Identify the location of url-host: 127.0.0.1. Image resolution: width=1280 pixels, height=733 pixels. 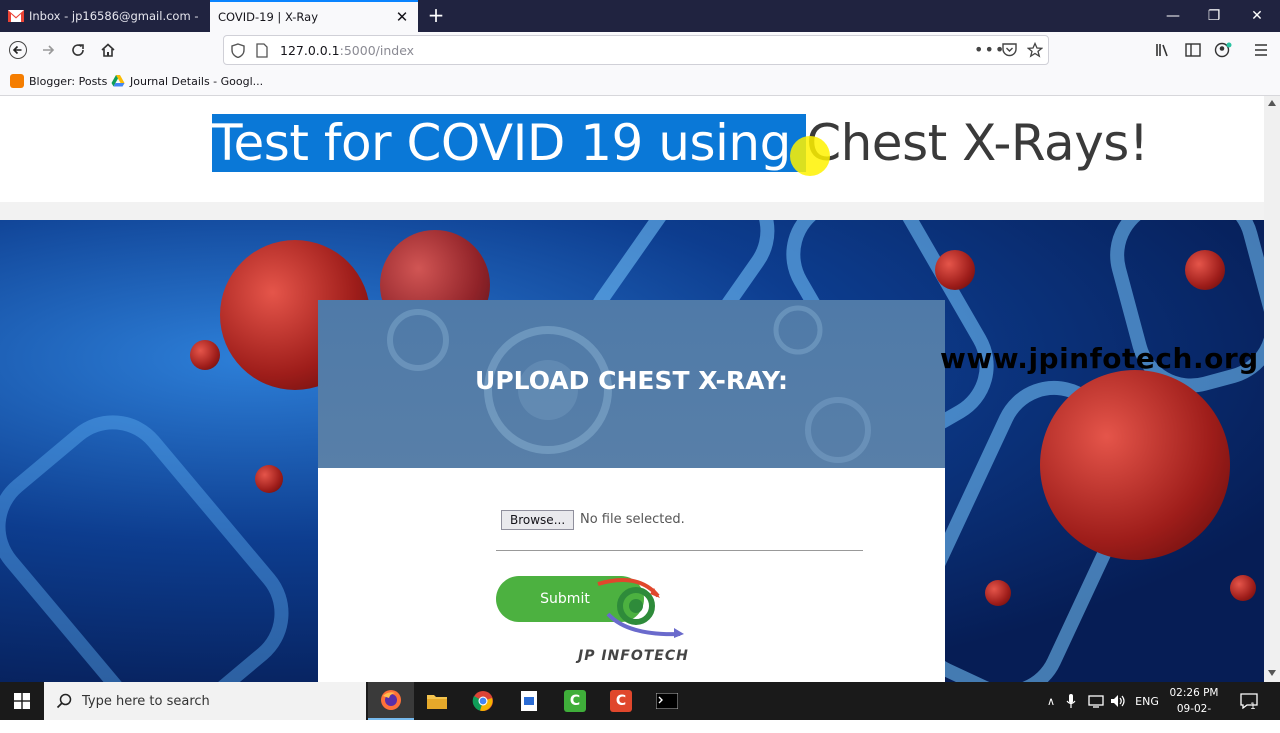
(310, 50).